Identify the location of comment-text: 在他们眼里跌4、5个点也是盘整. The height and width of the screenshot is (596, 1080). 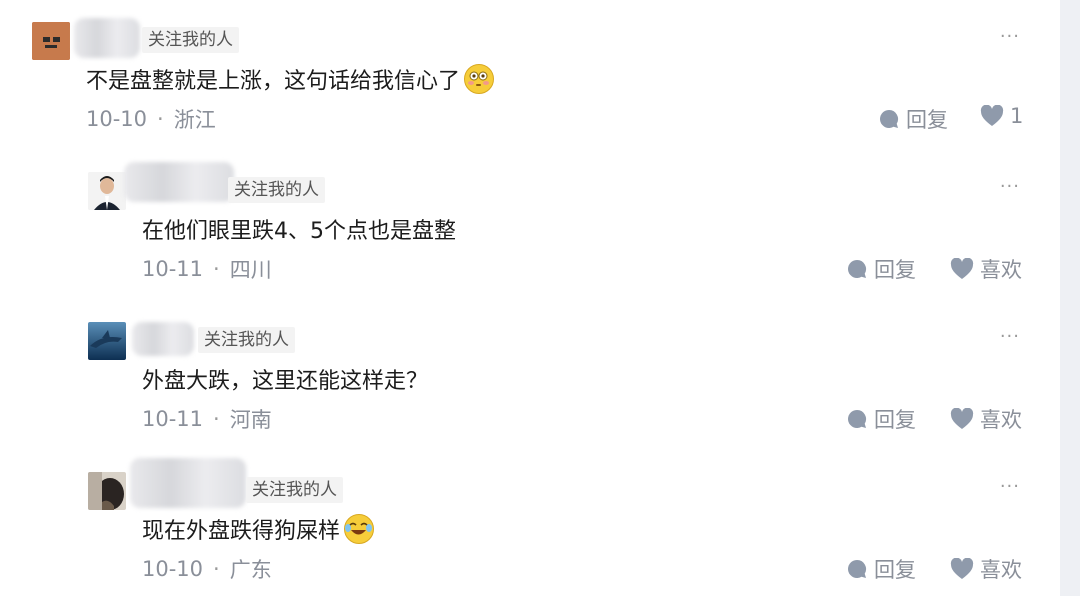
(299, 229).